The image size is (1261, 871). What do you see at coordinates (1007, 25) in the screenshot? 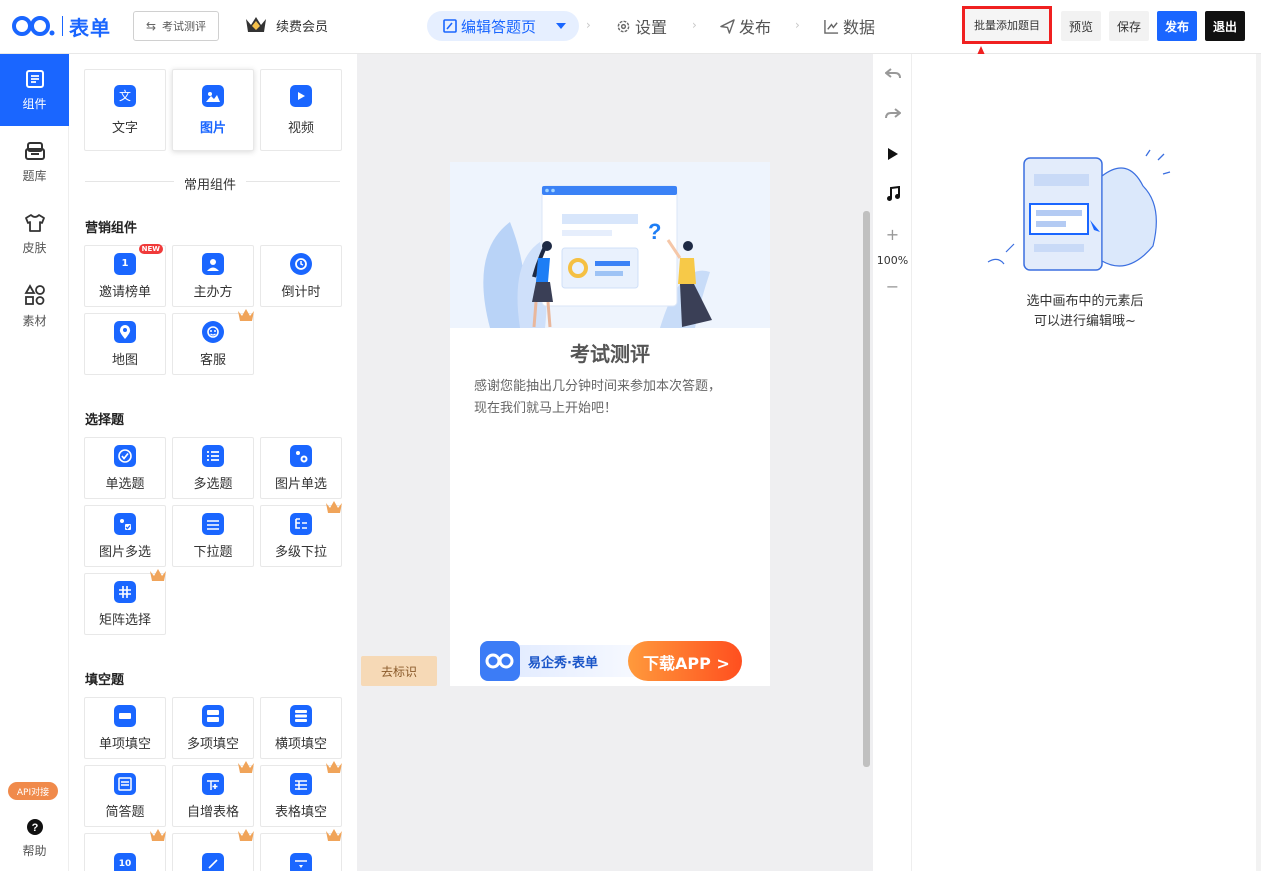
I see `batch-add-questions-button: 批量添加题目` at bounding box center [1007, 25].